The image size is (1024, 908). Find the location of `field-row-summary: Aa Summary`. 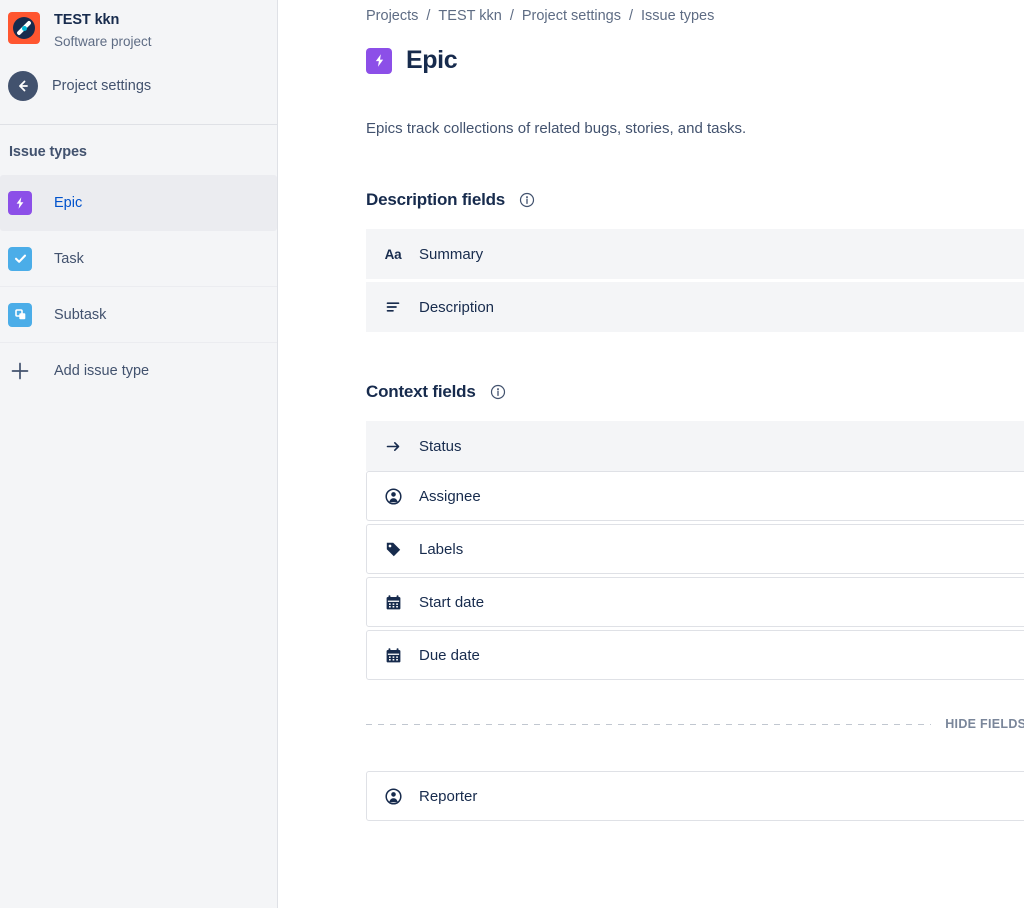

field-row-summary: Aa Summary is located at coordinates (695, 254).